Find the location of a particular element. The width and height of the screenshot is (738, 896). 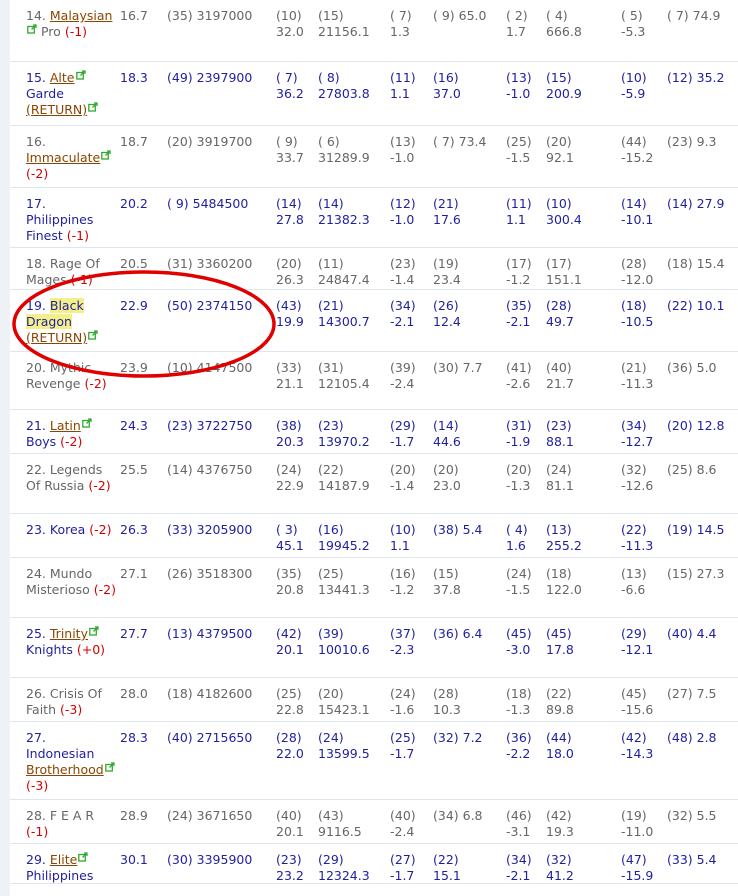

stat-line: ( 7) 74.9 is located at coordinates (694, 15).